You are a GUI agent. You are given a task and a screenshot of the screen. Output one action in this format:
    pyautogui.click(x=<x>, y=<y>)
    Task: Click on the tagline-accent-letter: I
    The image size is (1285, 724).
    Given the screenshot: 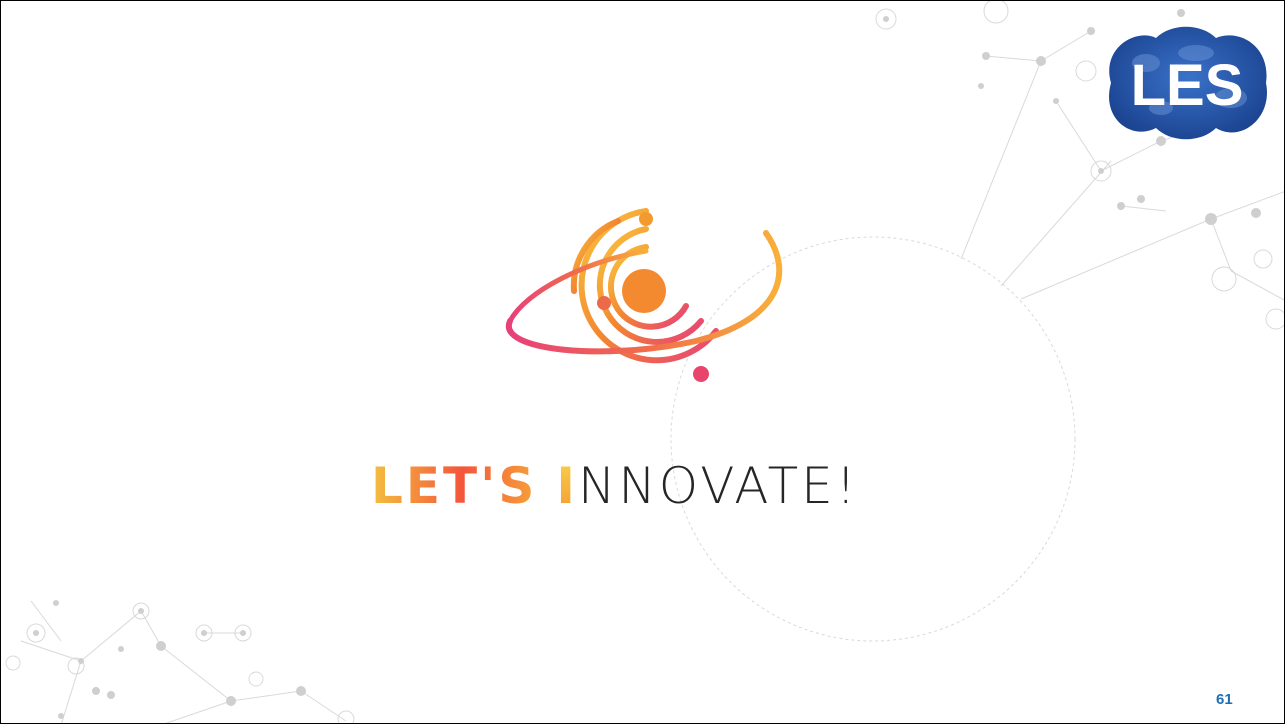 What is the action you would take?
    pyautogui.click(x=567, y=486)
    